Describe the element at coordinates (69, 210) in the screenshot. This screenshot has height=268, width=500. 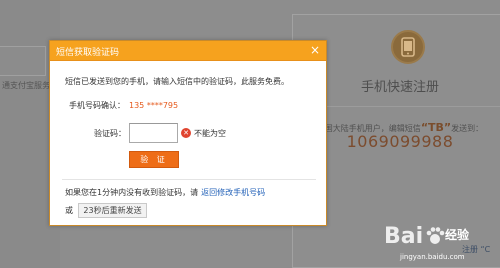
I see `or-text: 或` at that location.